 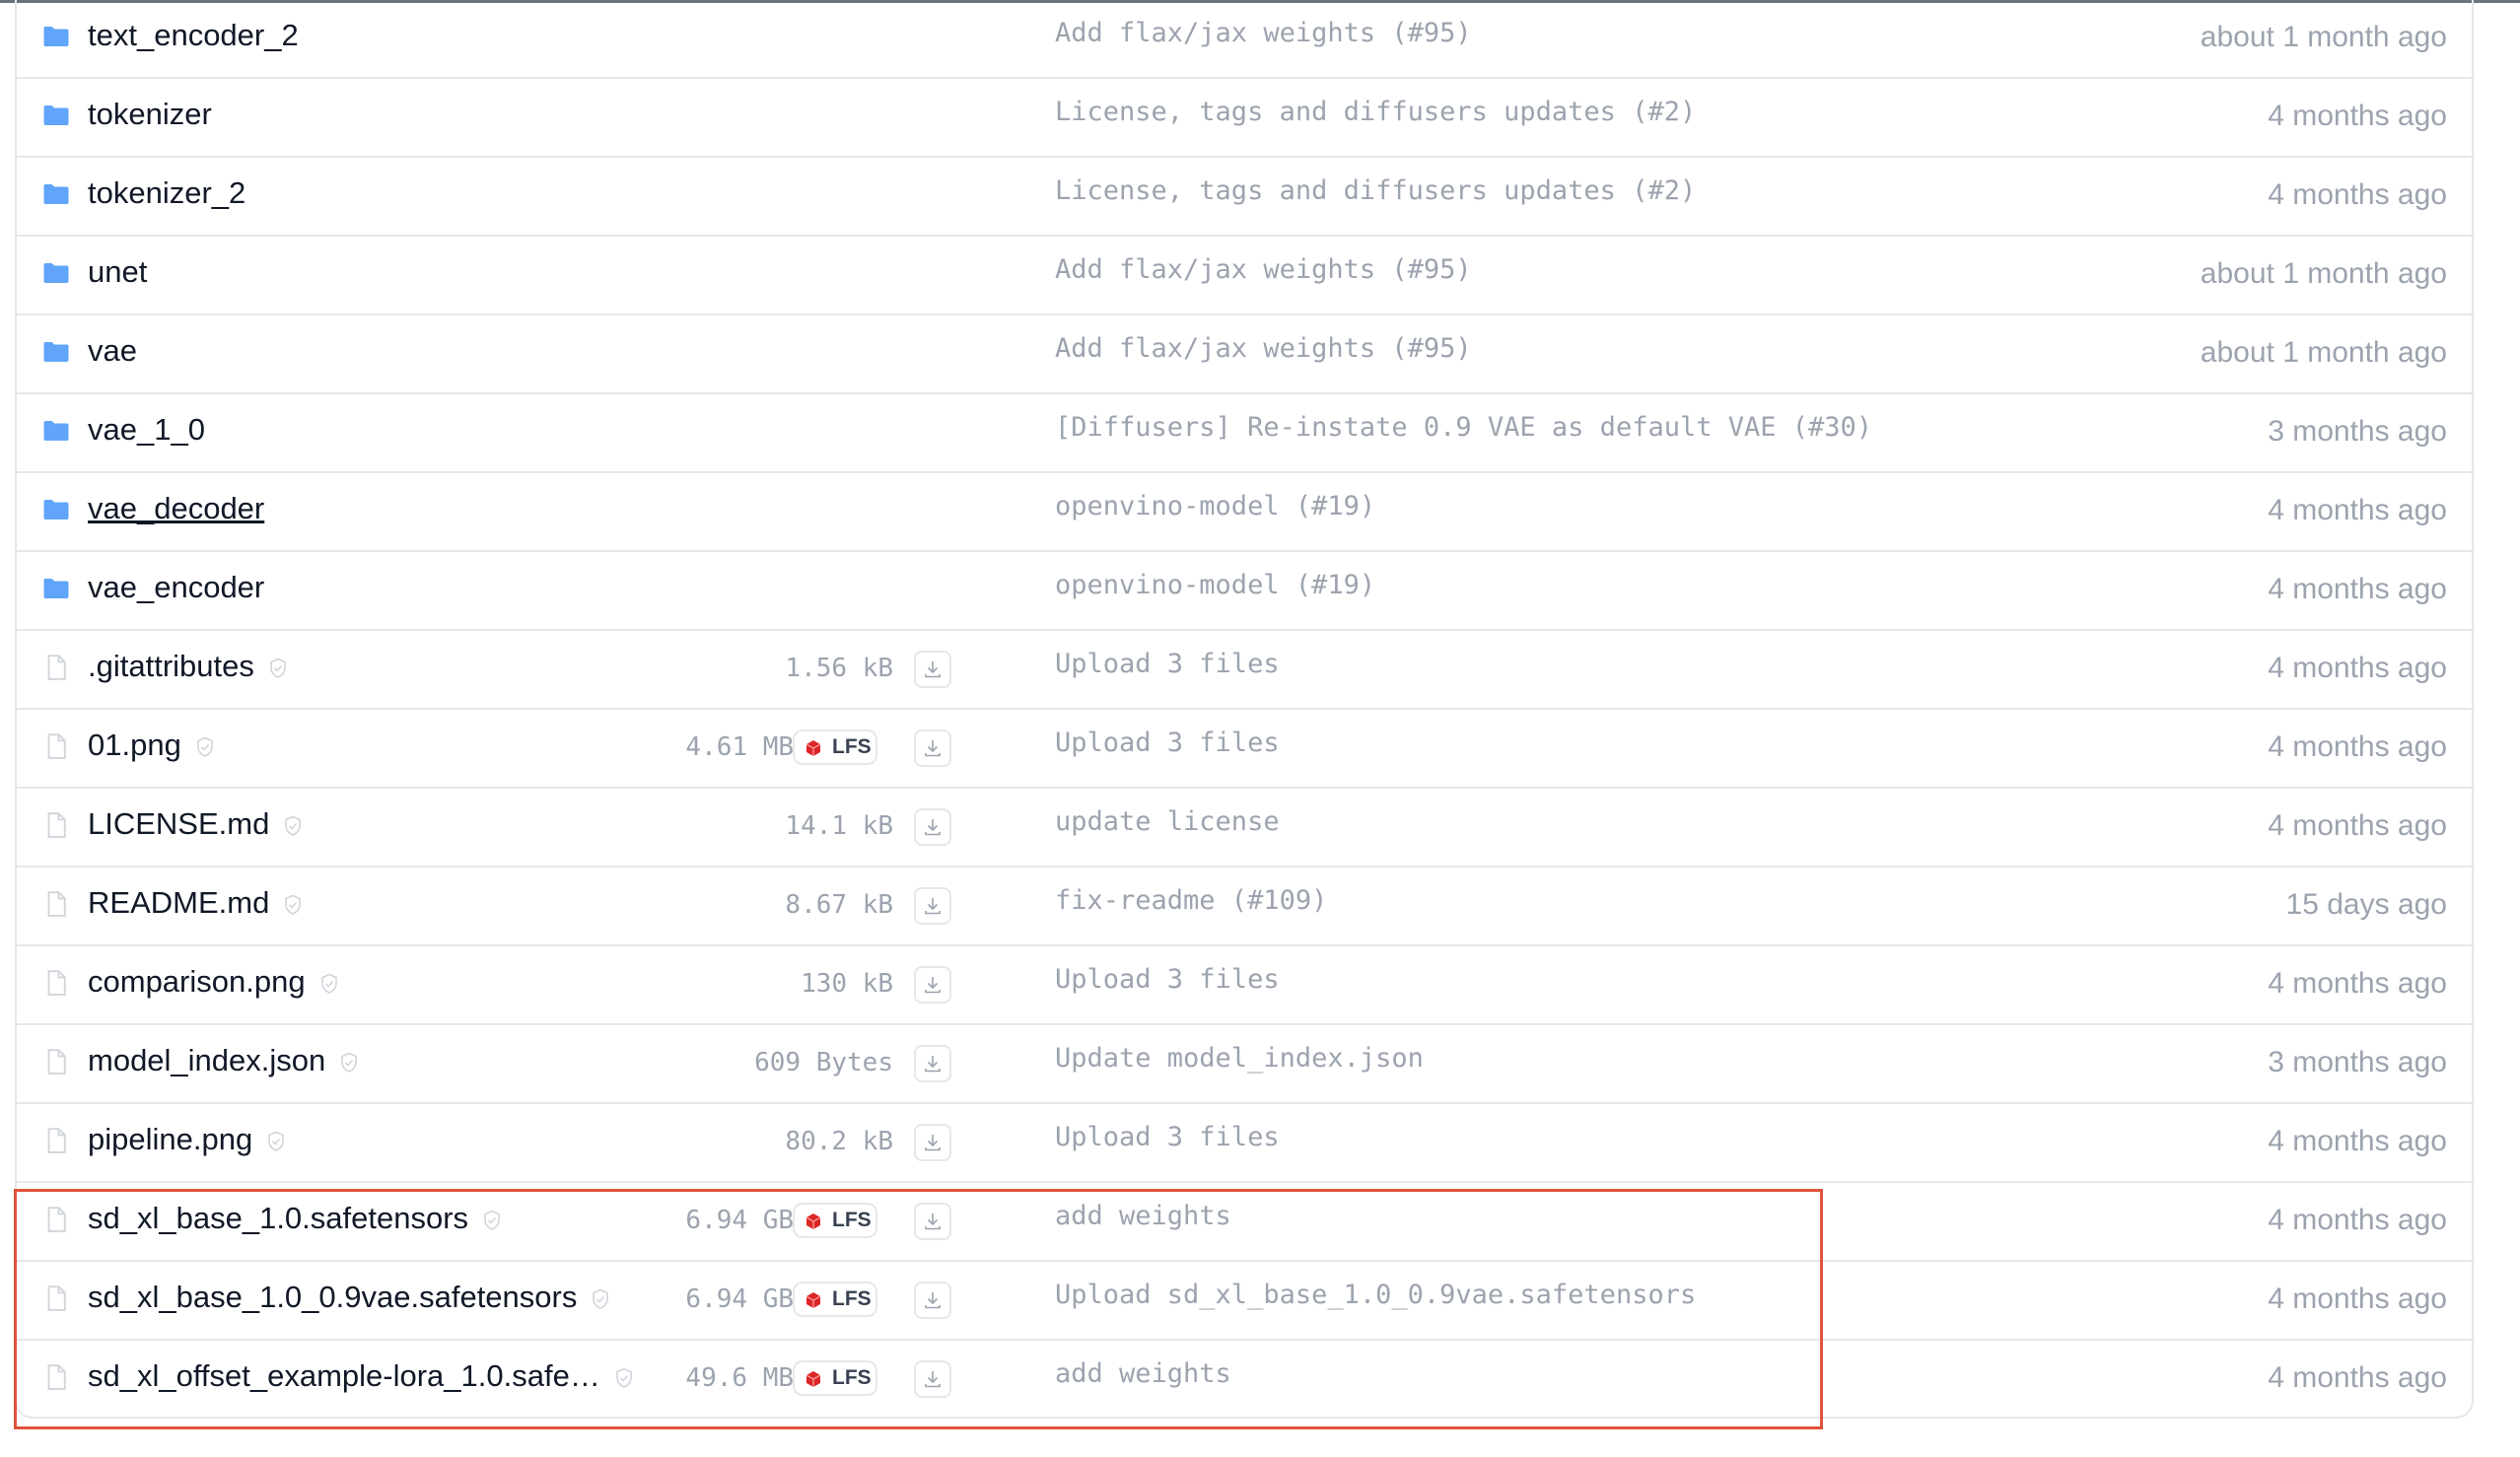 I want to click on file-name: LICENSE.md, so click(x=195, y=824).